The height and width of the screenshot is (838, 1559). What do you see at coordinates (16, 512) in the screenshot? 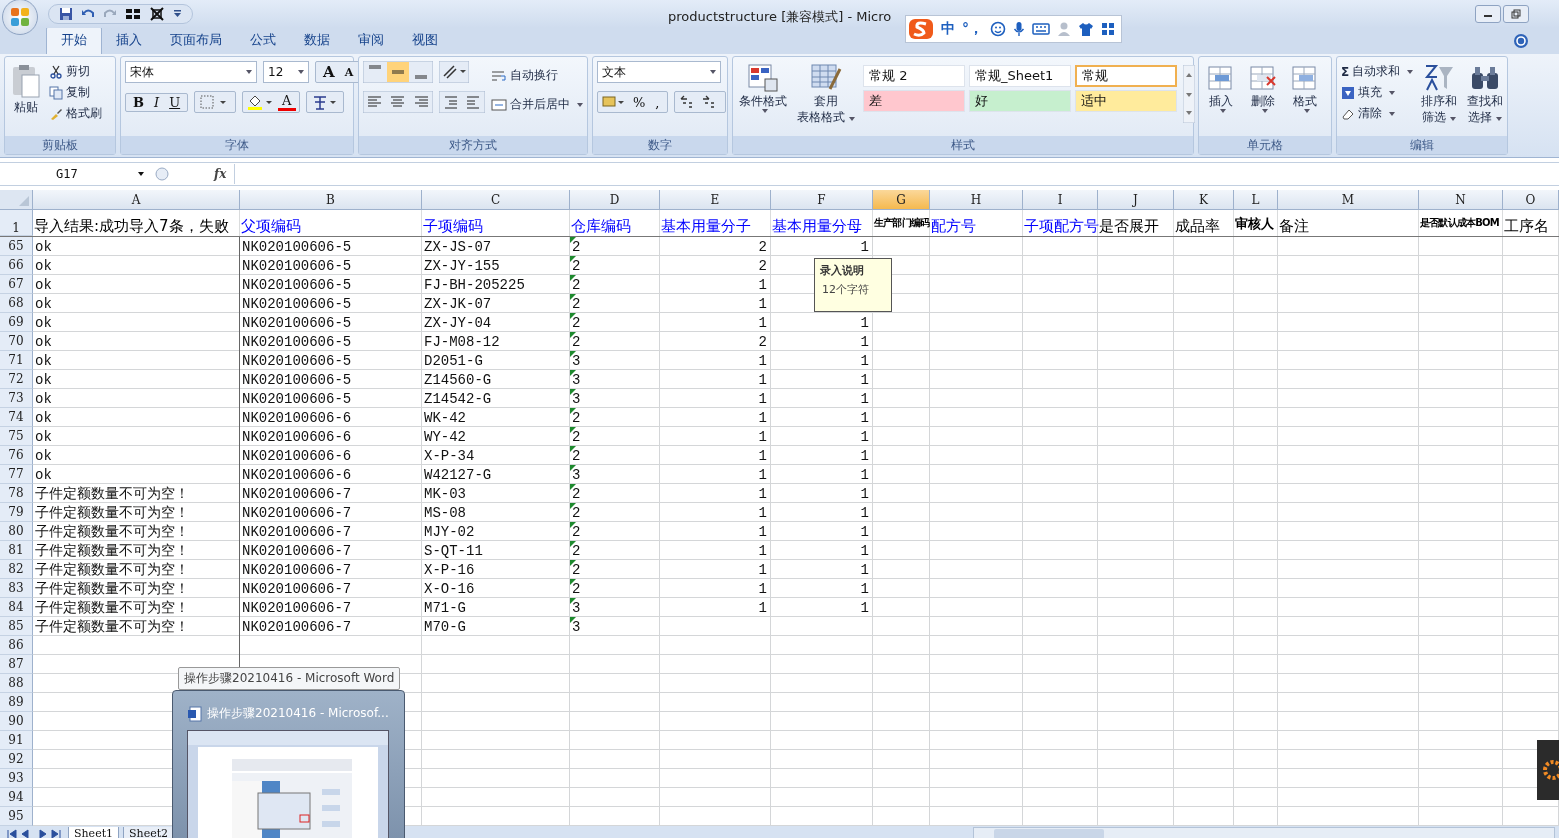
I see `row-header: 79` at bounding box center [16, 512].